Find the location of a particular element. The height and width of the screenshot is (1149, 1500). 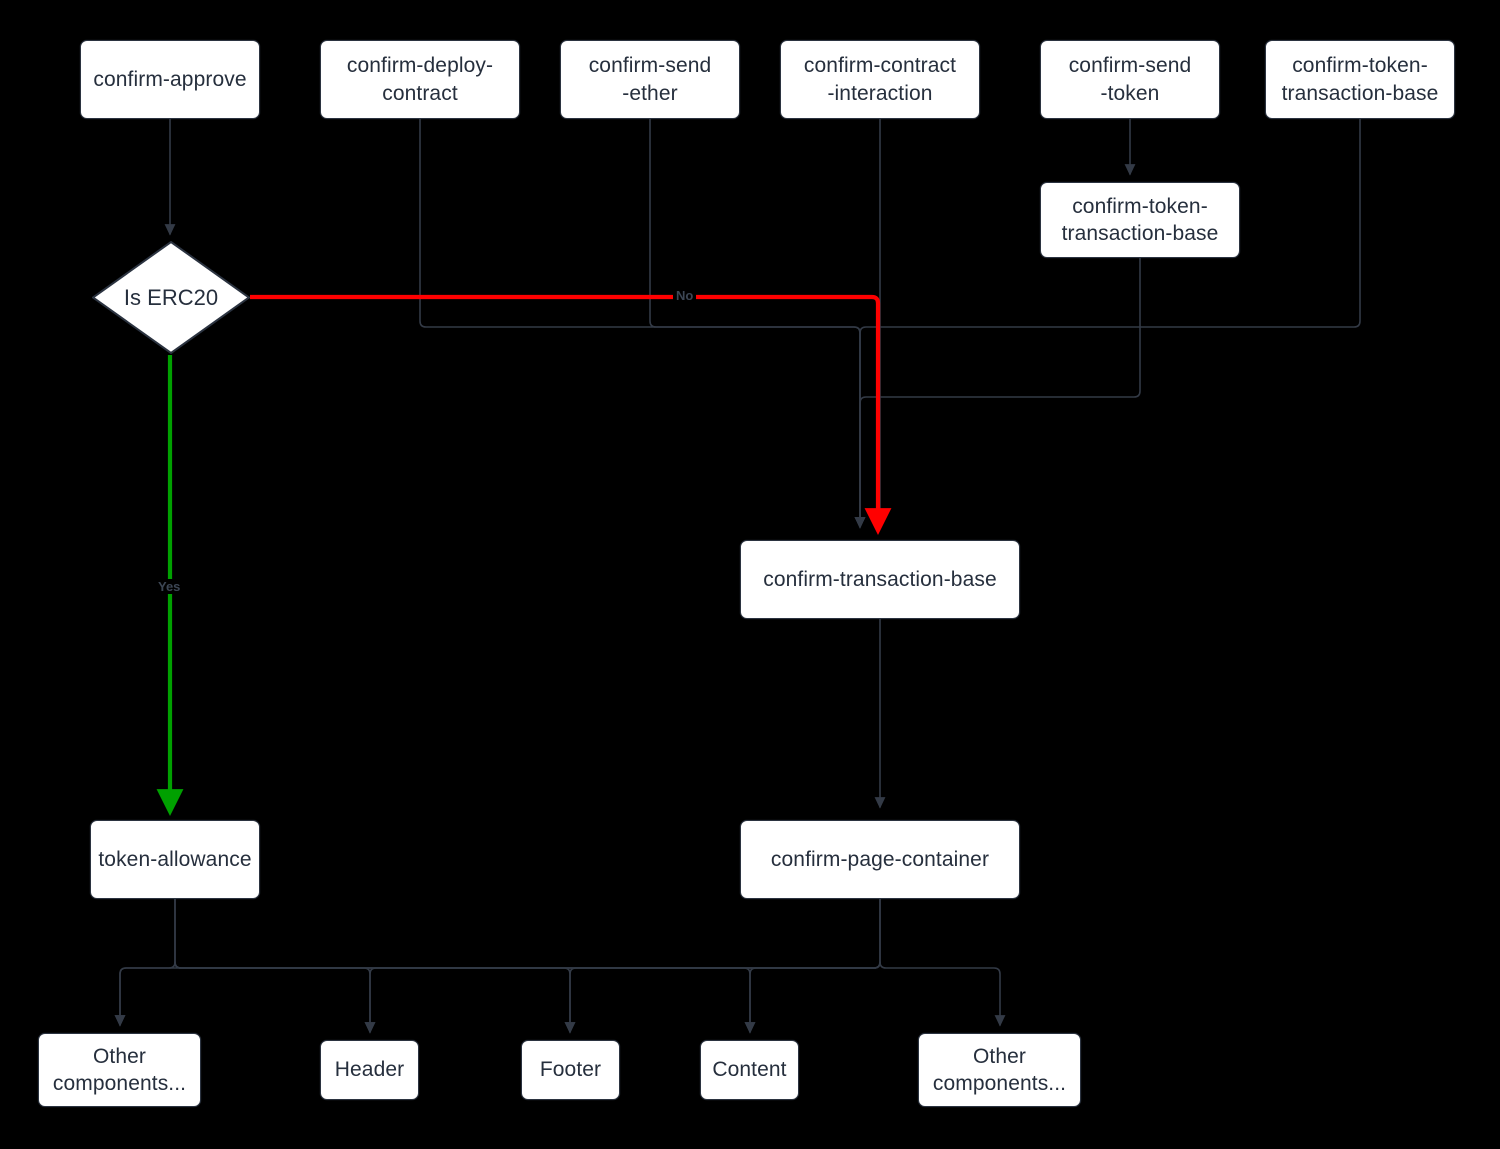

node-label: confirm-approve is located at coordinates (170, 79).